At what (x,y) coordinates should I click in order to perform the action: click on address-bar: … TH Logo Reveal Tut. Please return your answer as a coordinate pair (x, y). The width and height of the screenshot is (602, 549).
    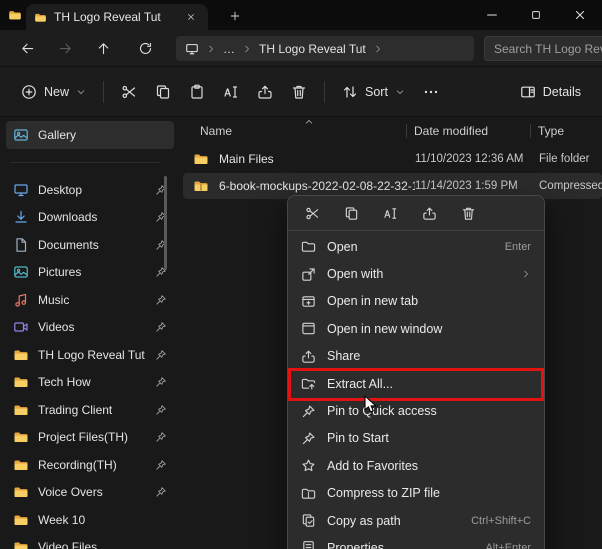
    Looking at the image, I should click on (325, 48).